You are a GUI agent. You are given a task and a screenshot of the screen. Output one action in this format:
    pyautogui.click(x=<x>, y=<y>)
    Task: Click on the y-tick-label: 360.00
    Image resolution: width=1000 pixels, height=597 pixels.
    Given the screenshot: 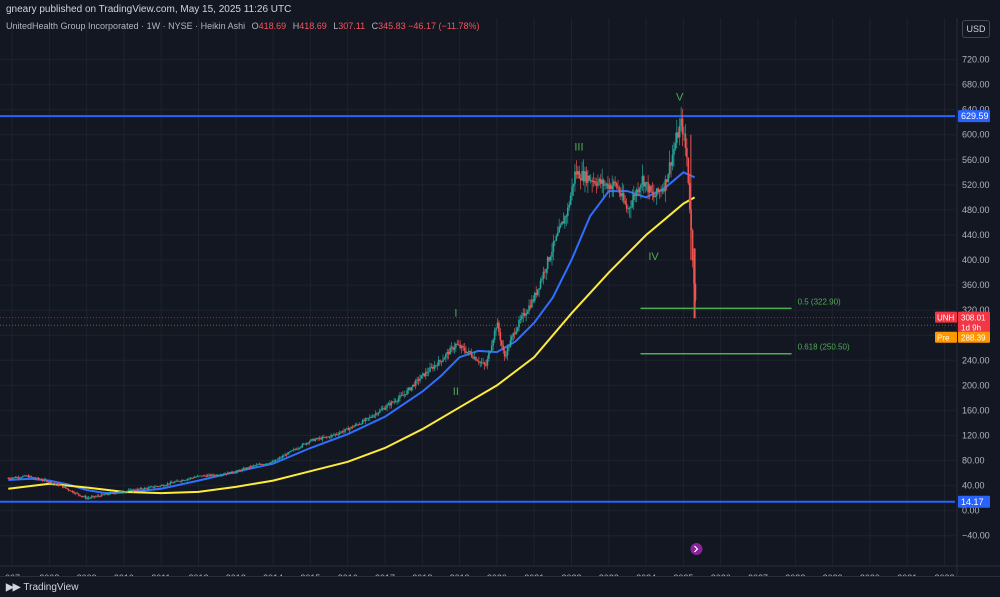 What is the action you would take?
    pyautogui.click(x=976, y=285)
    